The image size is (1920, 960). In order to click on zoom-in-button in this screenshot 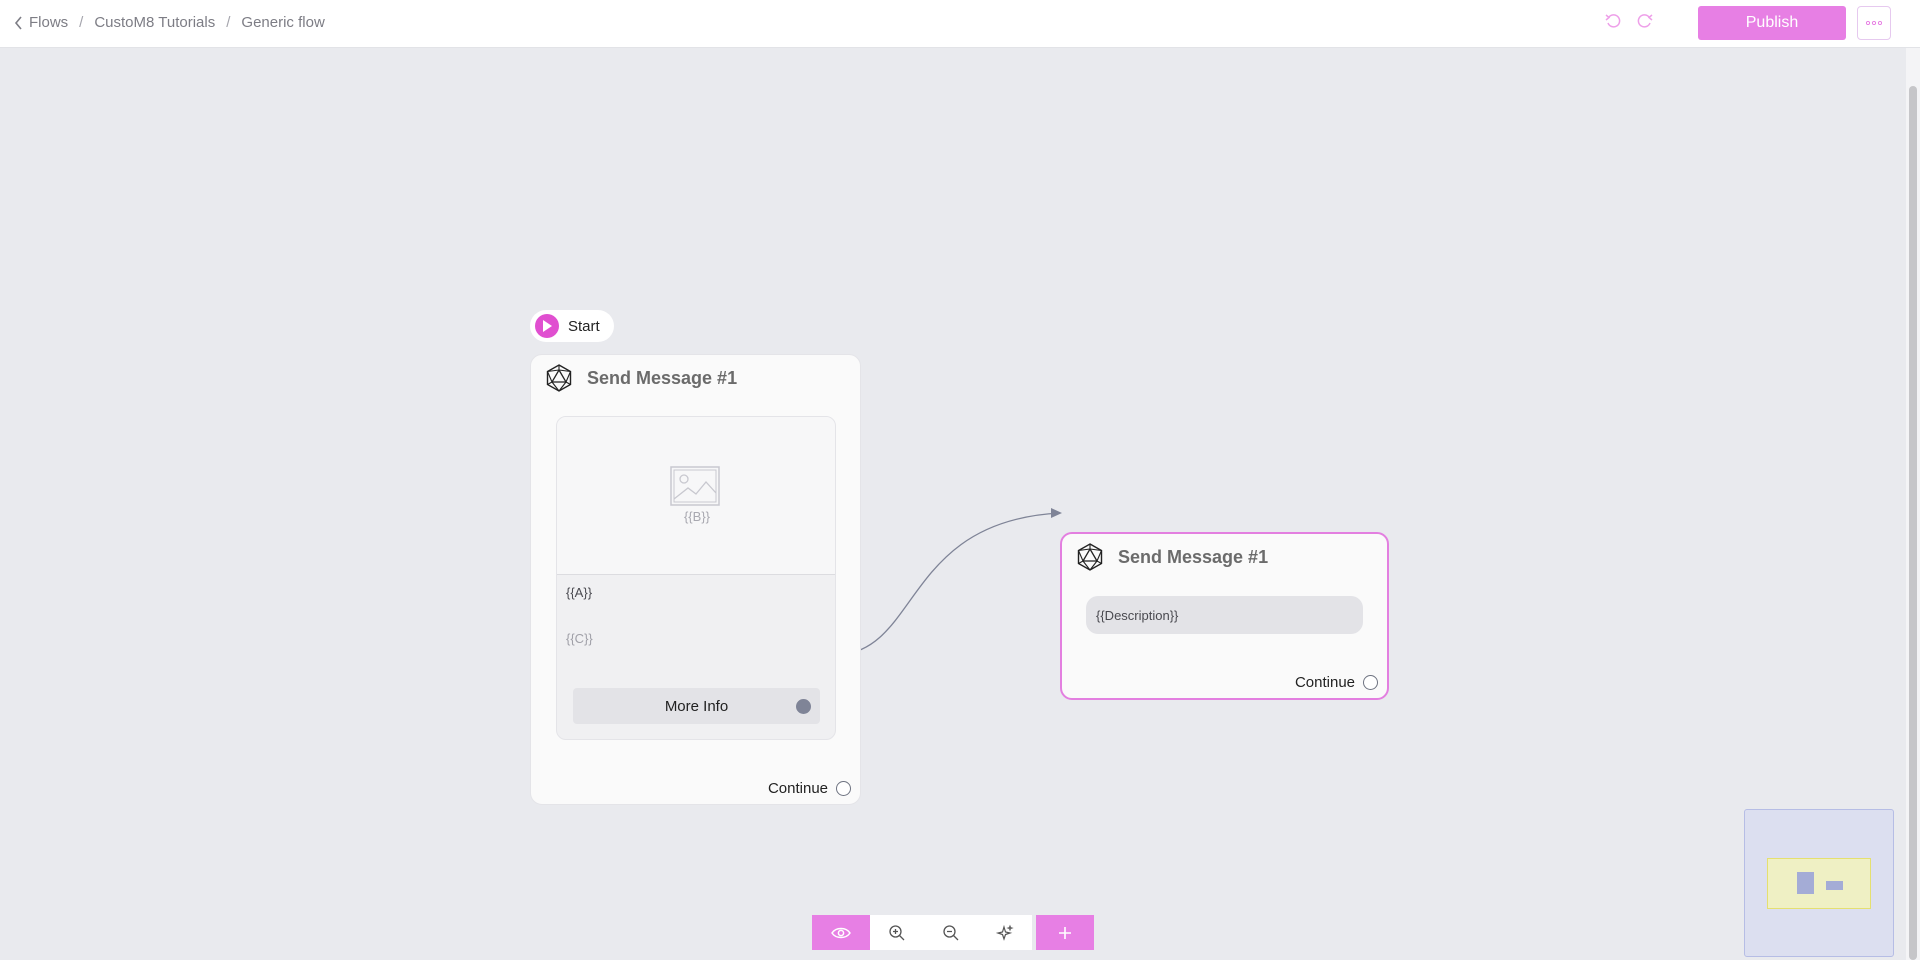, I will do `click(897, 932)`.